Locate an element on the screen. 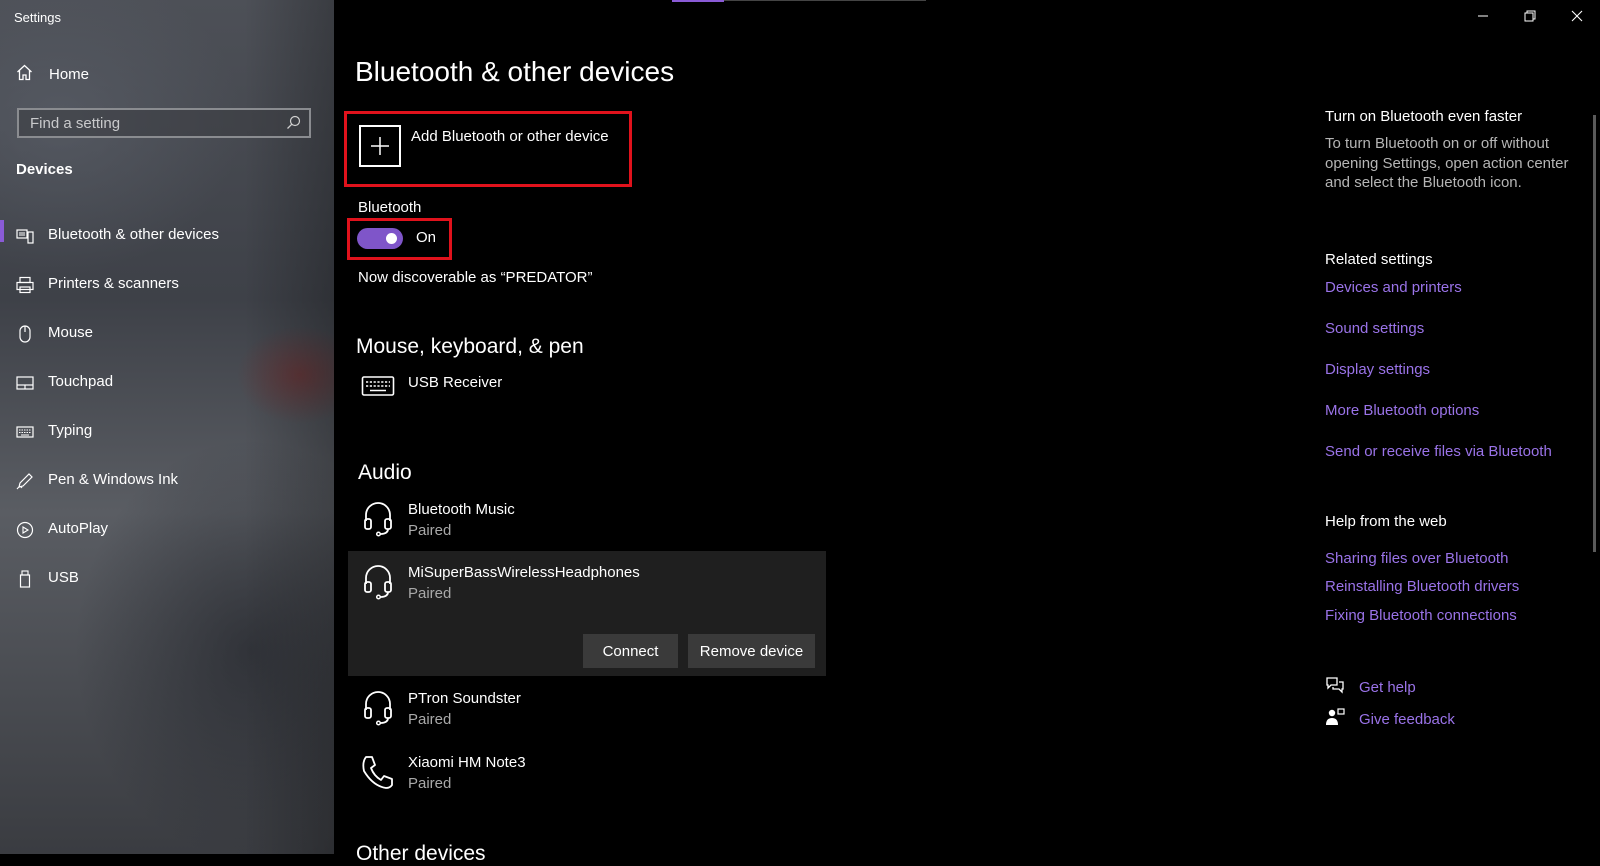 The image size is (1600, 866). sidebar-item-label: USB is located at coordinates (63, 577).